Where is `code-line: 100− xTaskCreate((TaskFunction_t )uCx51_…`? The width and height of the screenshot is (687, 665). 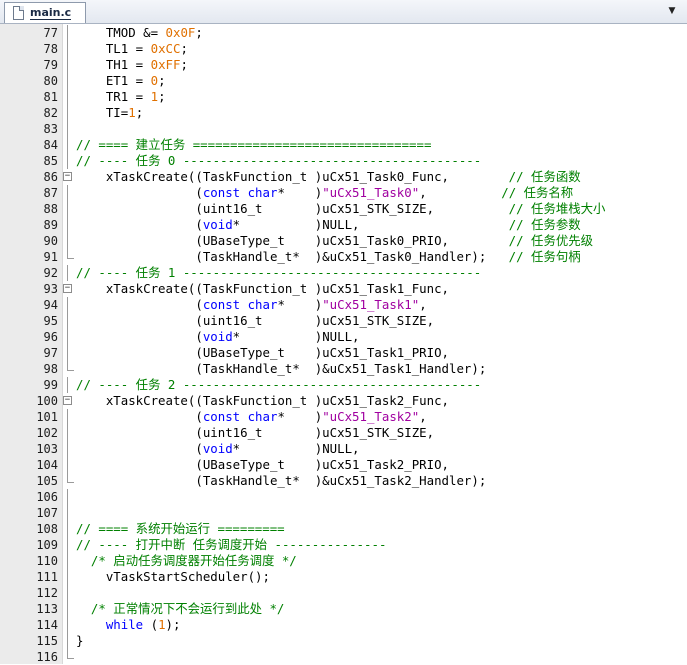
code-line: 100− xTaskCreate((TaskFunction_t )uCx51_… is located at coordinates (343, 401).